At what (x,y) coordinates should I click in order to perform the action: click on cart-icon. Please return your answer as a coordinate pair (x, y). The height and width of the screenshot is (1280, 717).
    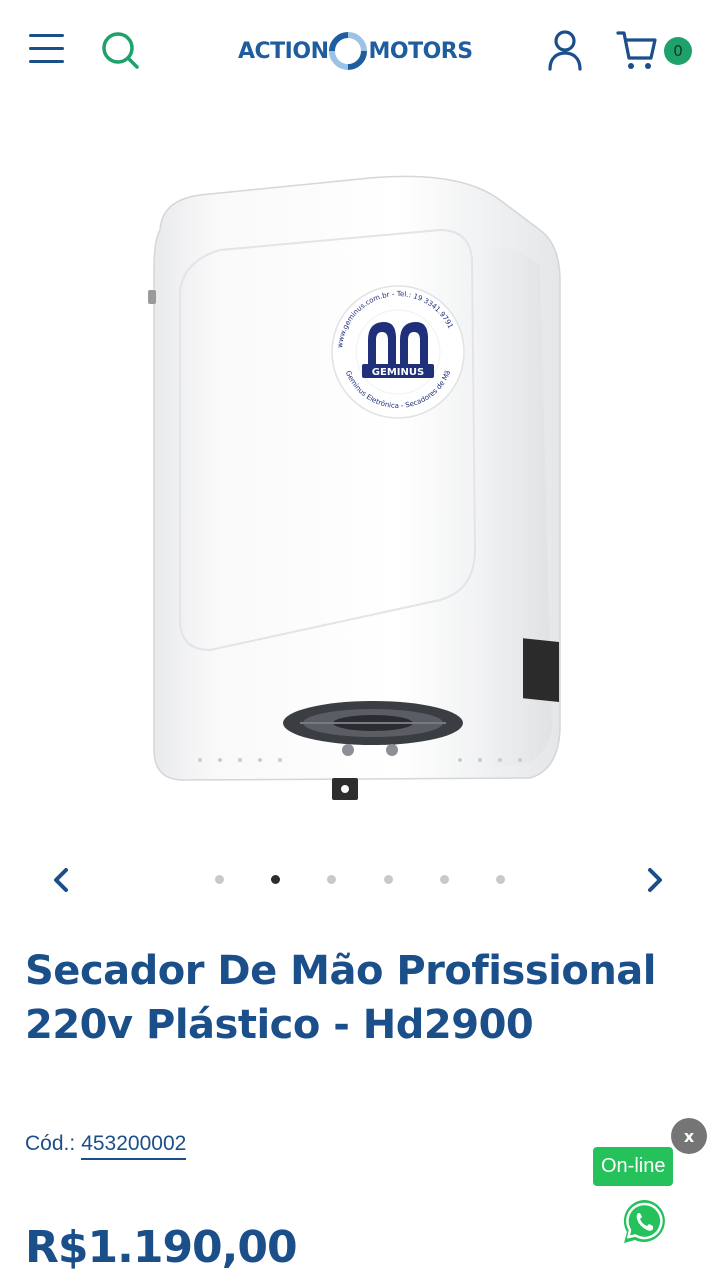
    Looking at the image, I should click on (638, 50).